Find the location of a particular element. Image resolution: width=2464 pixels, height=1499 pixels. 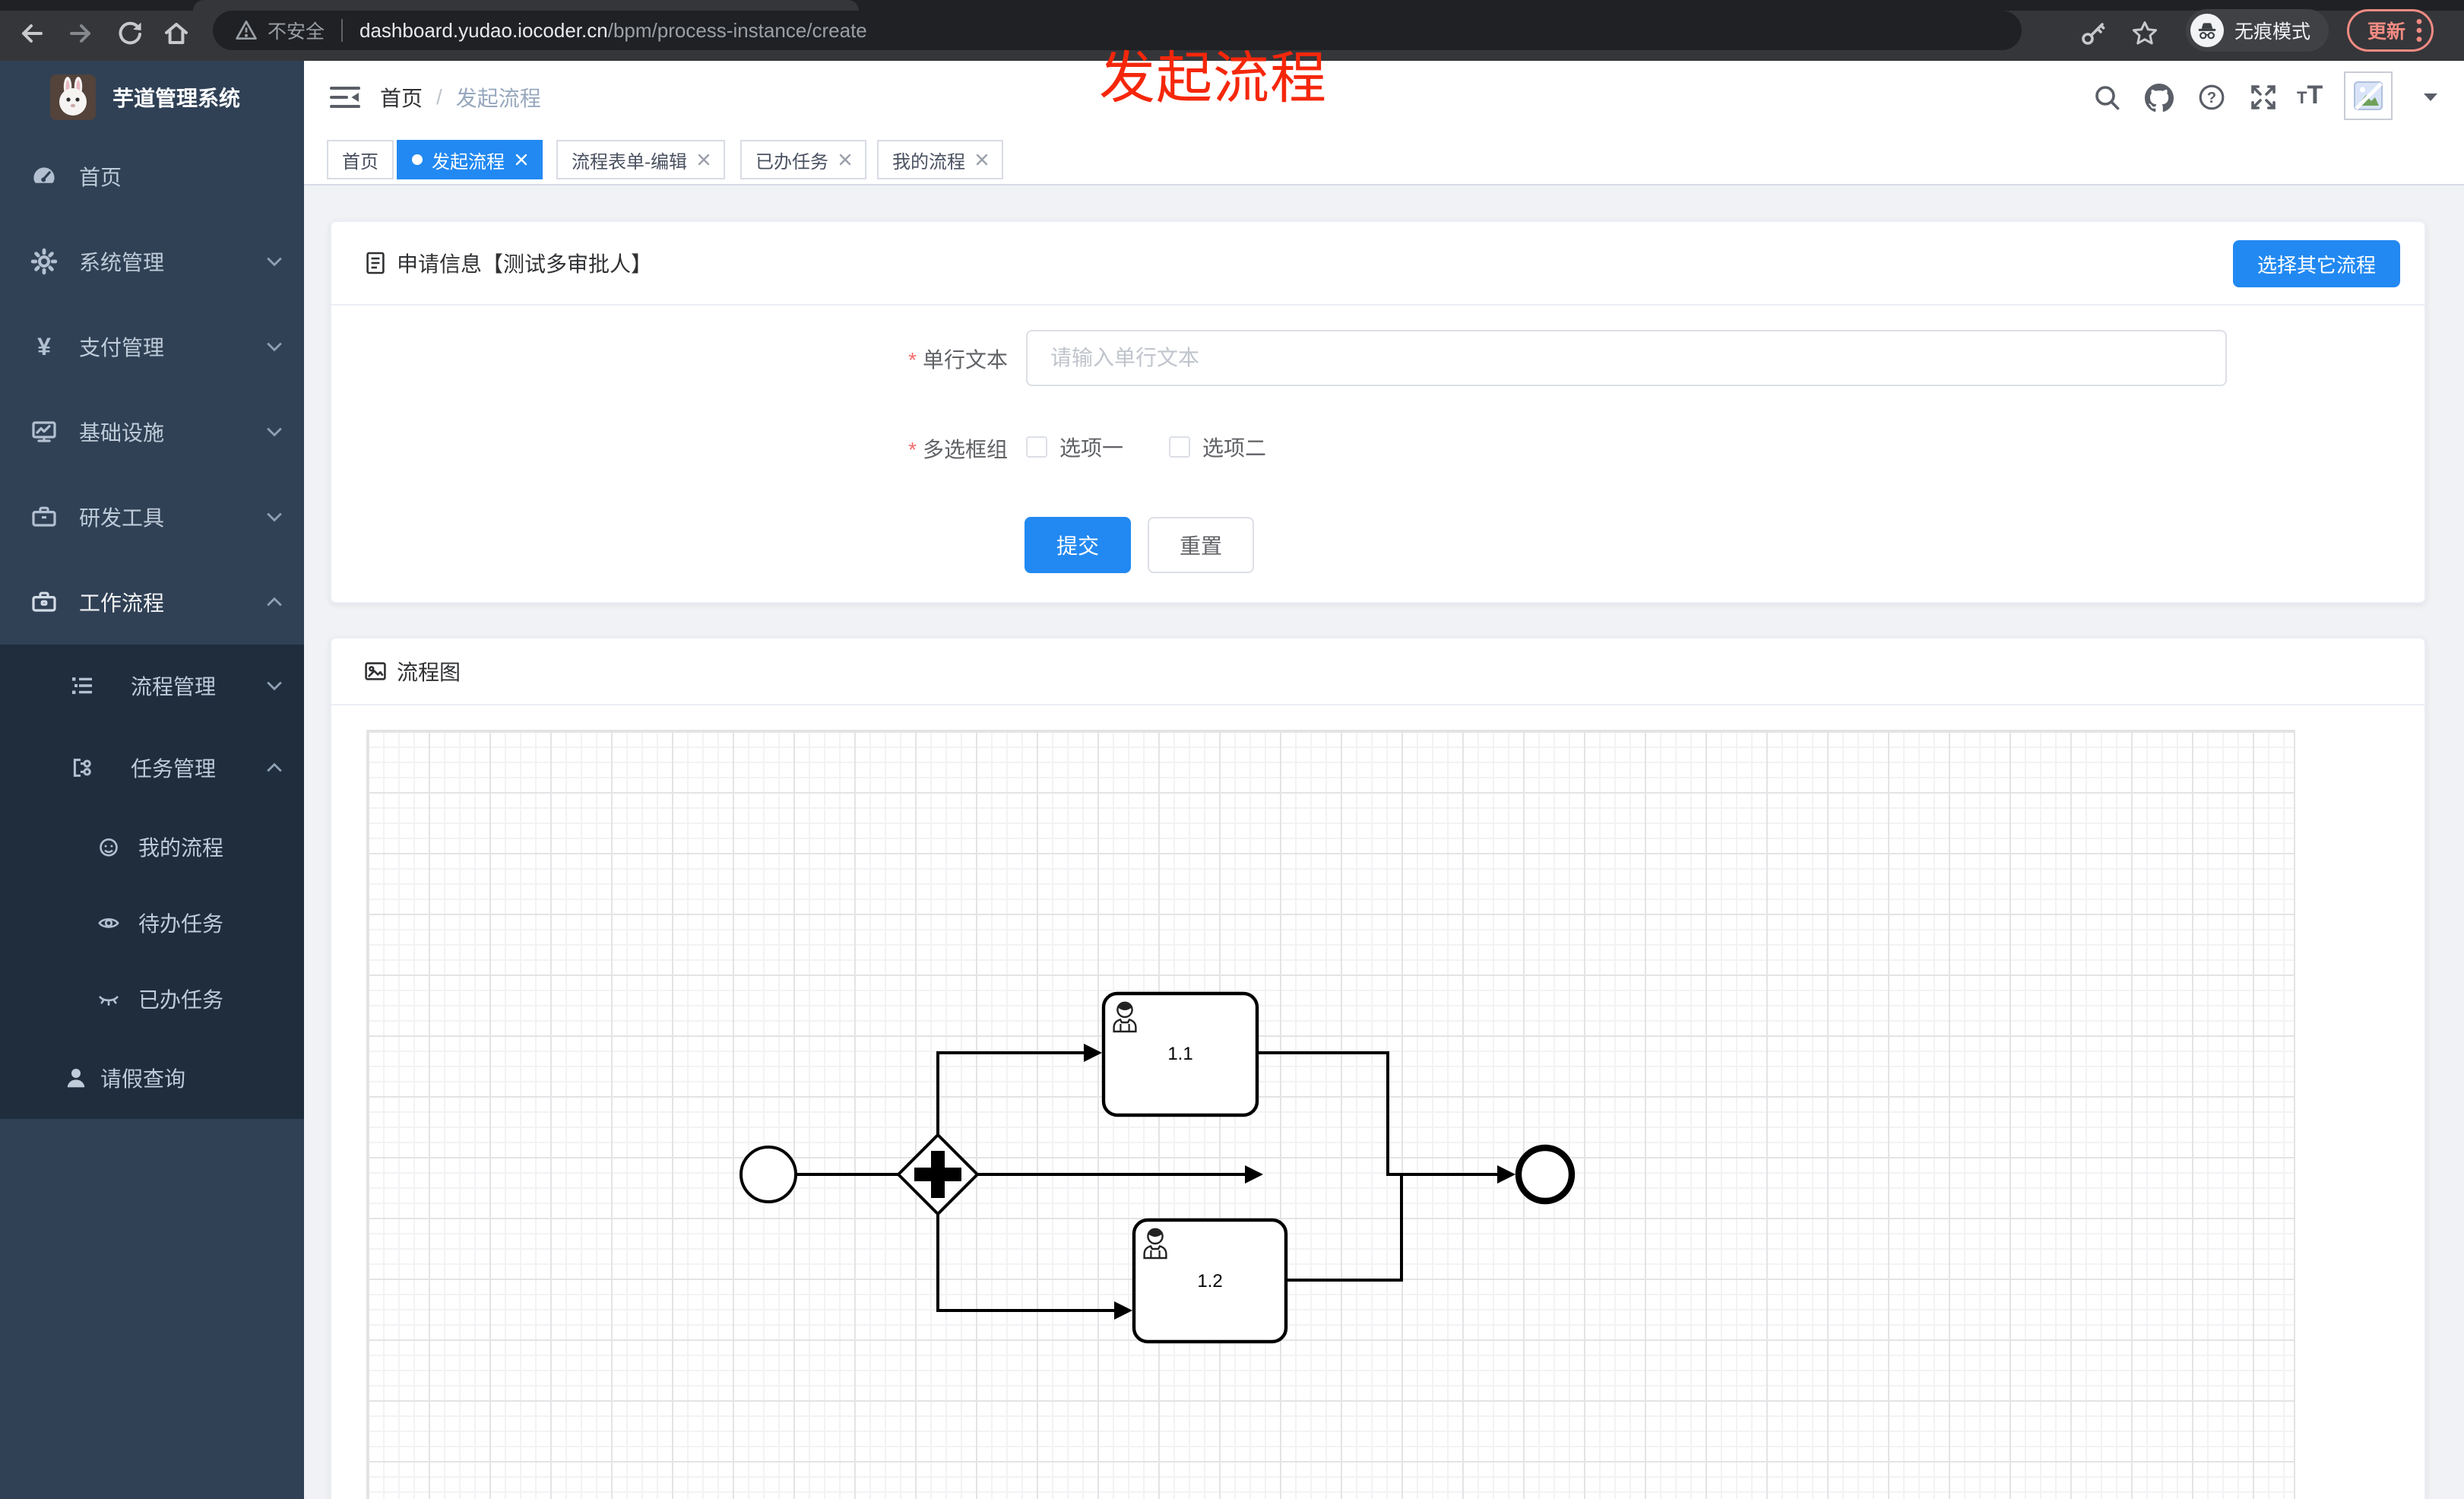

flow-gateway-to-task2 is located at coordinates (1025, 1263).